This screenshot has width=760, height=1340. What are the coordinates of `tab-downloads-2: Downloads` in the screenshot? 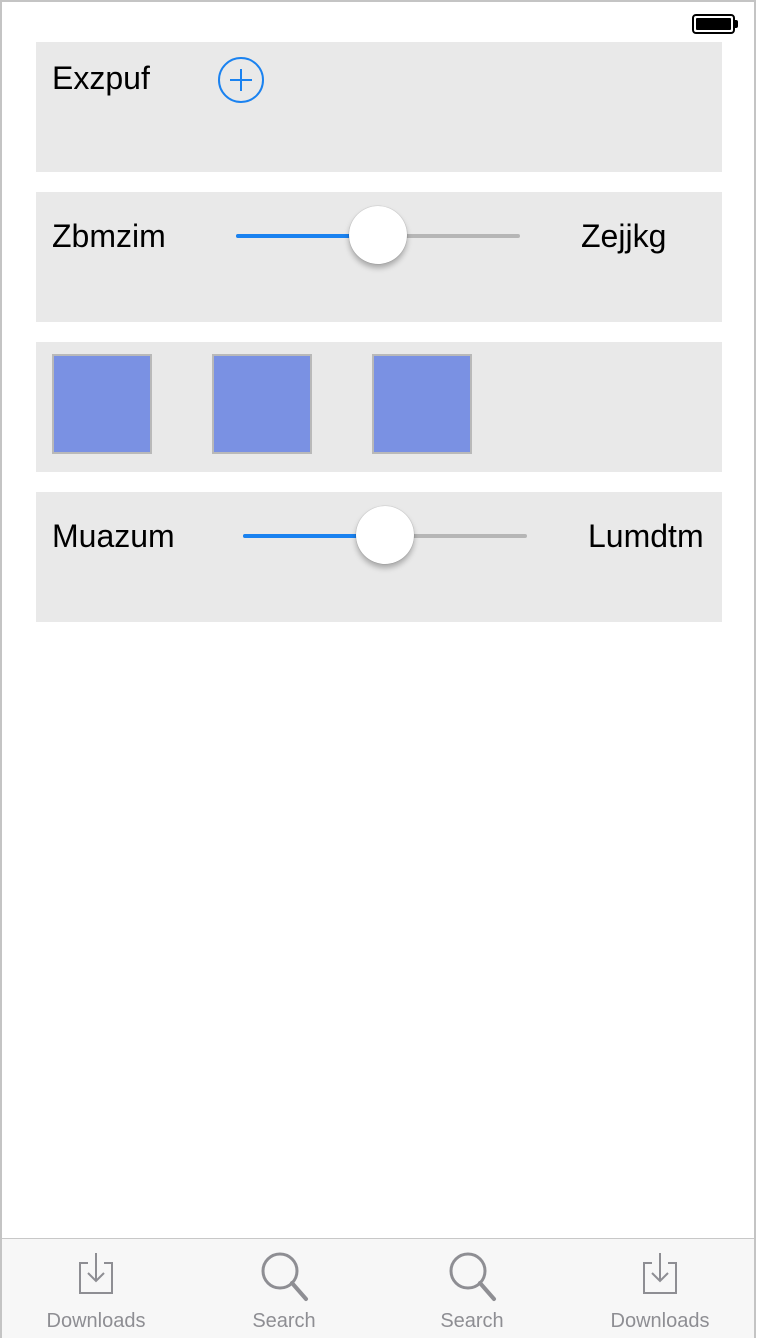 It's located at (660, 1289).